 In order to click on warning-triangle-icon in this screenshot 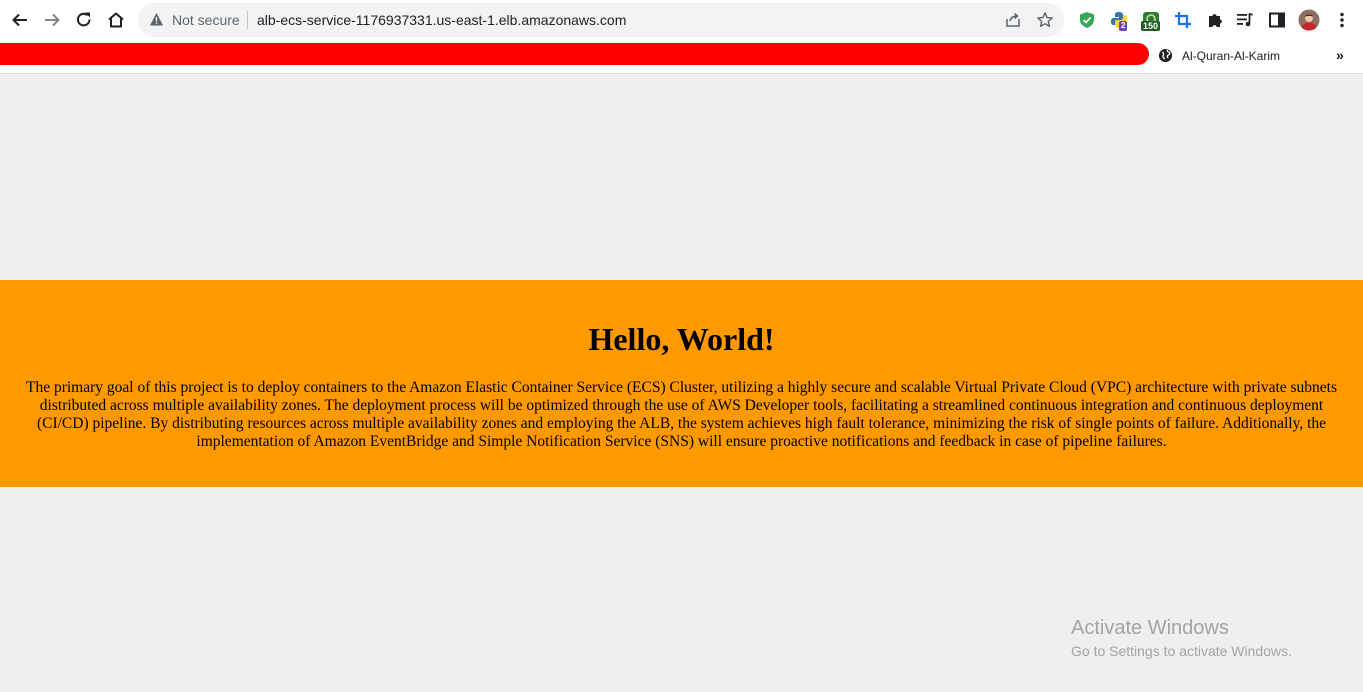, I will do `click(156, 22)`.